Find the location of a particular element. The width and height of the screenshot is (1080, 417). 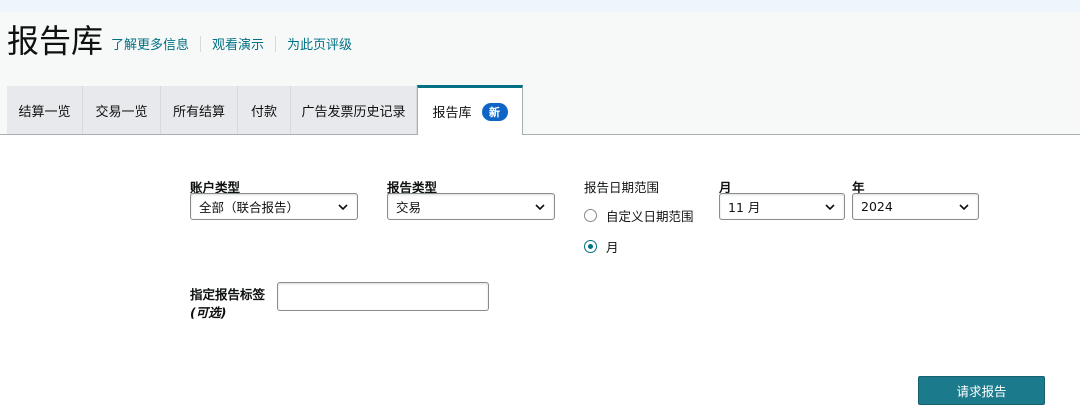

tab-payments: 付款 is located at coordinates (264, 110).